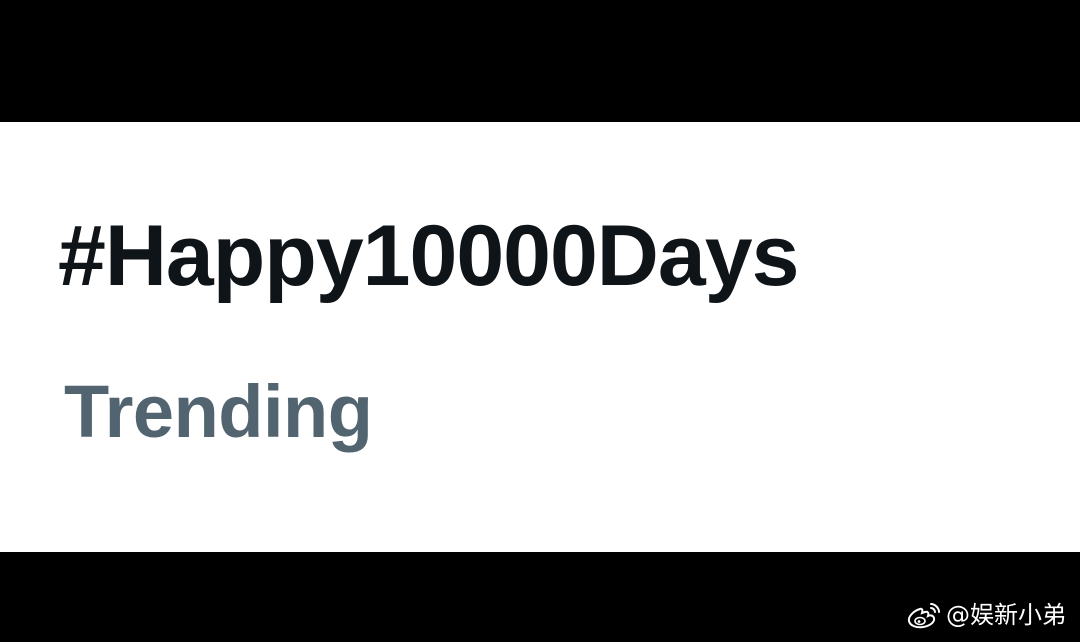 This screenshot has height=642, width=1080. Describe the element at coordinates (218, 411) in the screenshot. I see `trend-context-label: Trending` at that location.